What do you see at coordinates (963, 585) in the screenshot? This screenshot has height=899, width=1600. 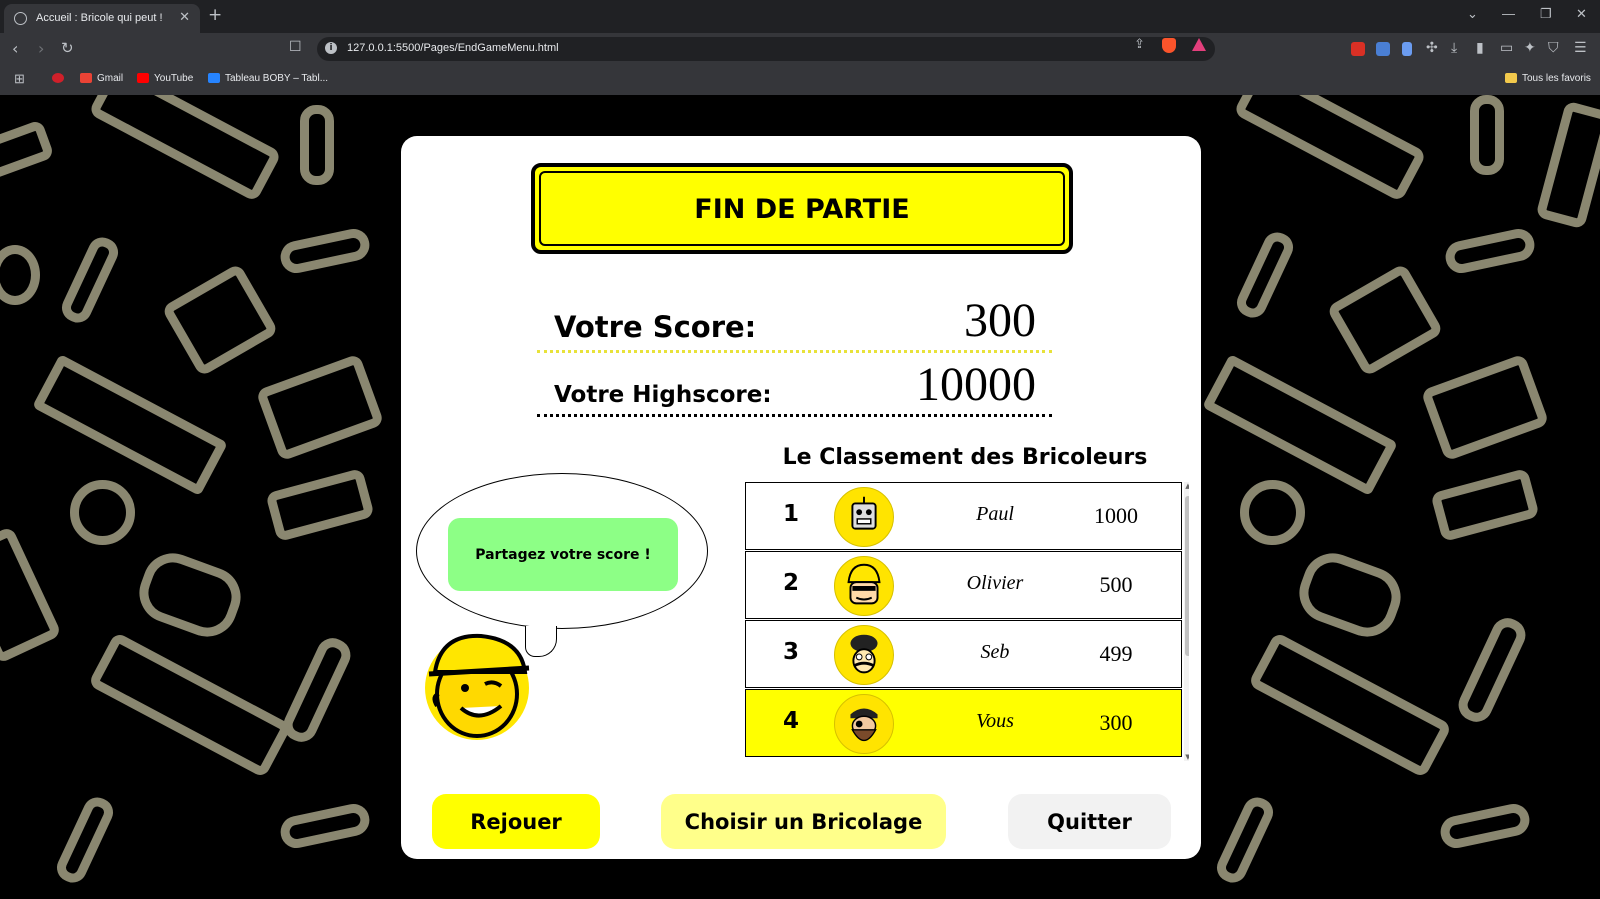 I see `ranking-row: 2 Olivier 500` at bounding box center [963, 585].